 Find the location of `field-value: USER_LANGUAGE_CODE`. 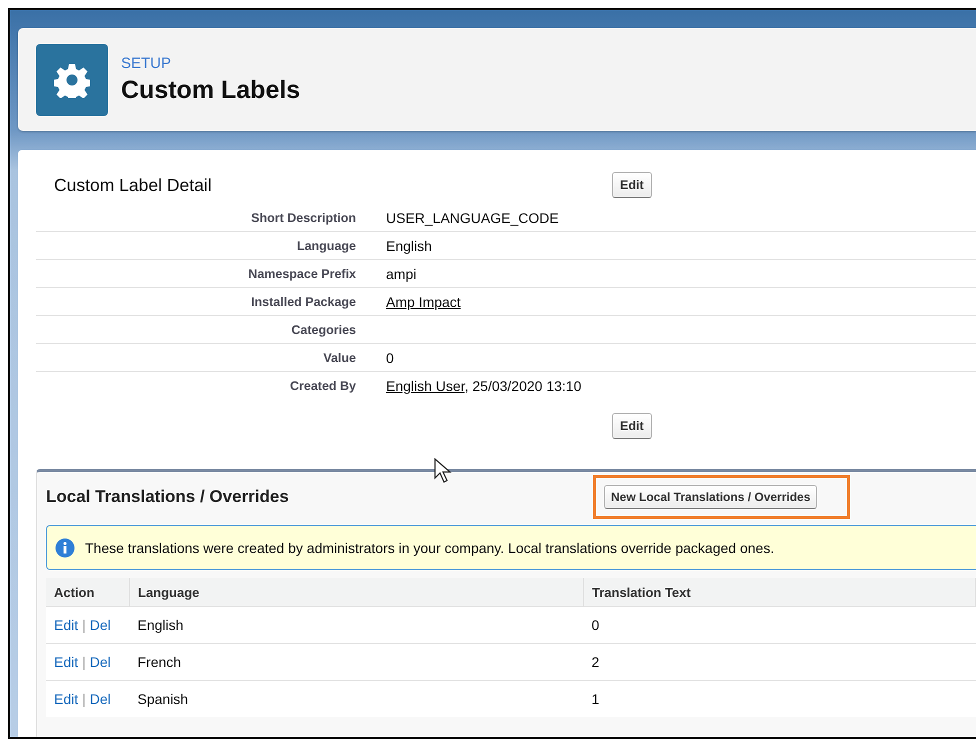

field-value: USER_LANGUAGE_CODE is located at coordinates (472, 218).